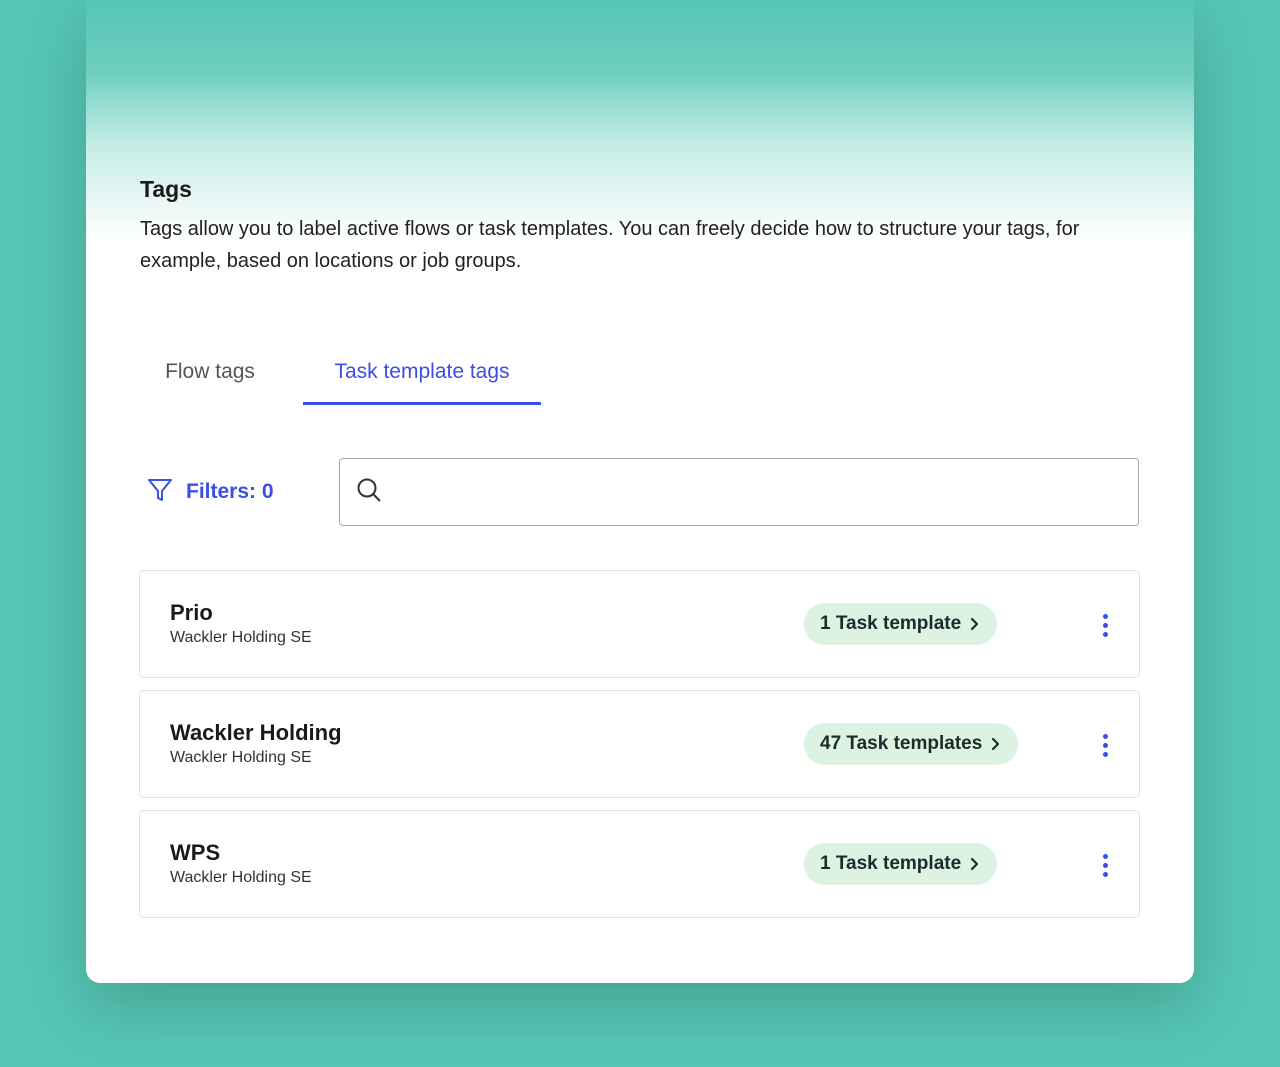  Describe the element at coordinates (639, 864) in the screenshot. I see `tag-row: WPS Wackler Holding SE 1 Task template` at that location.